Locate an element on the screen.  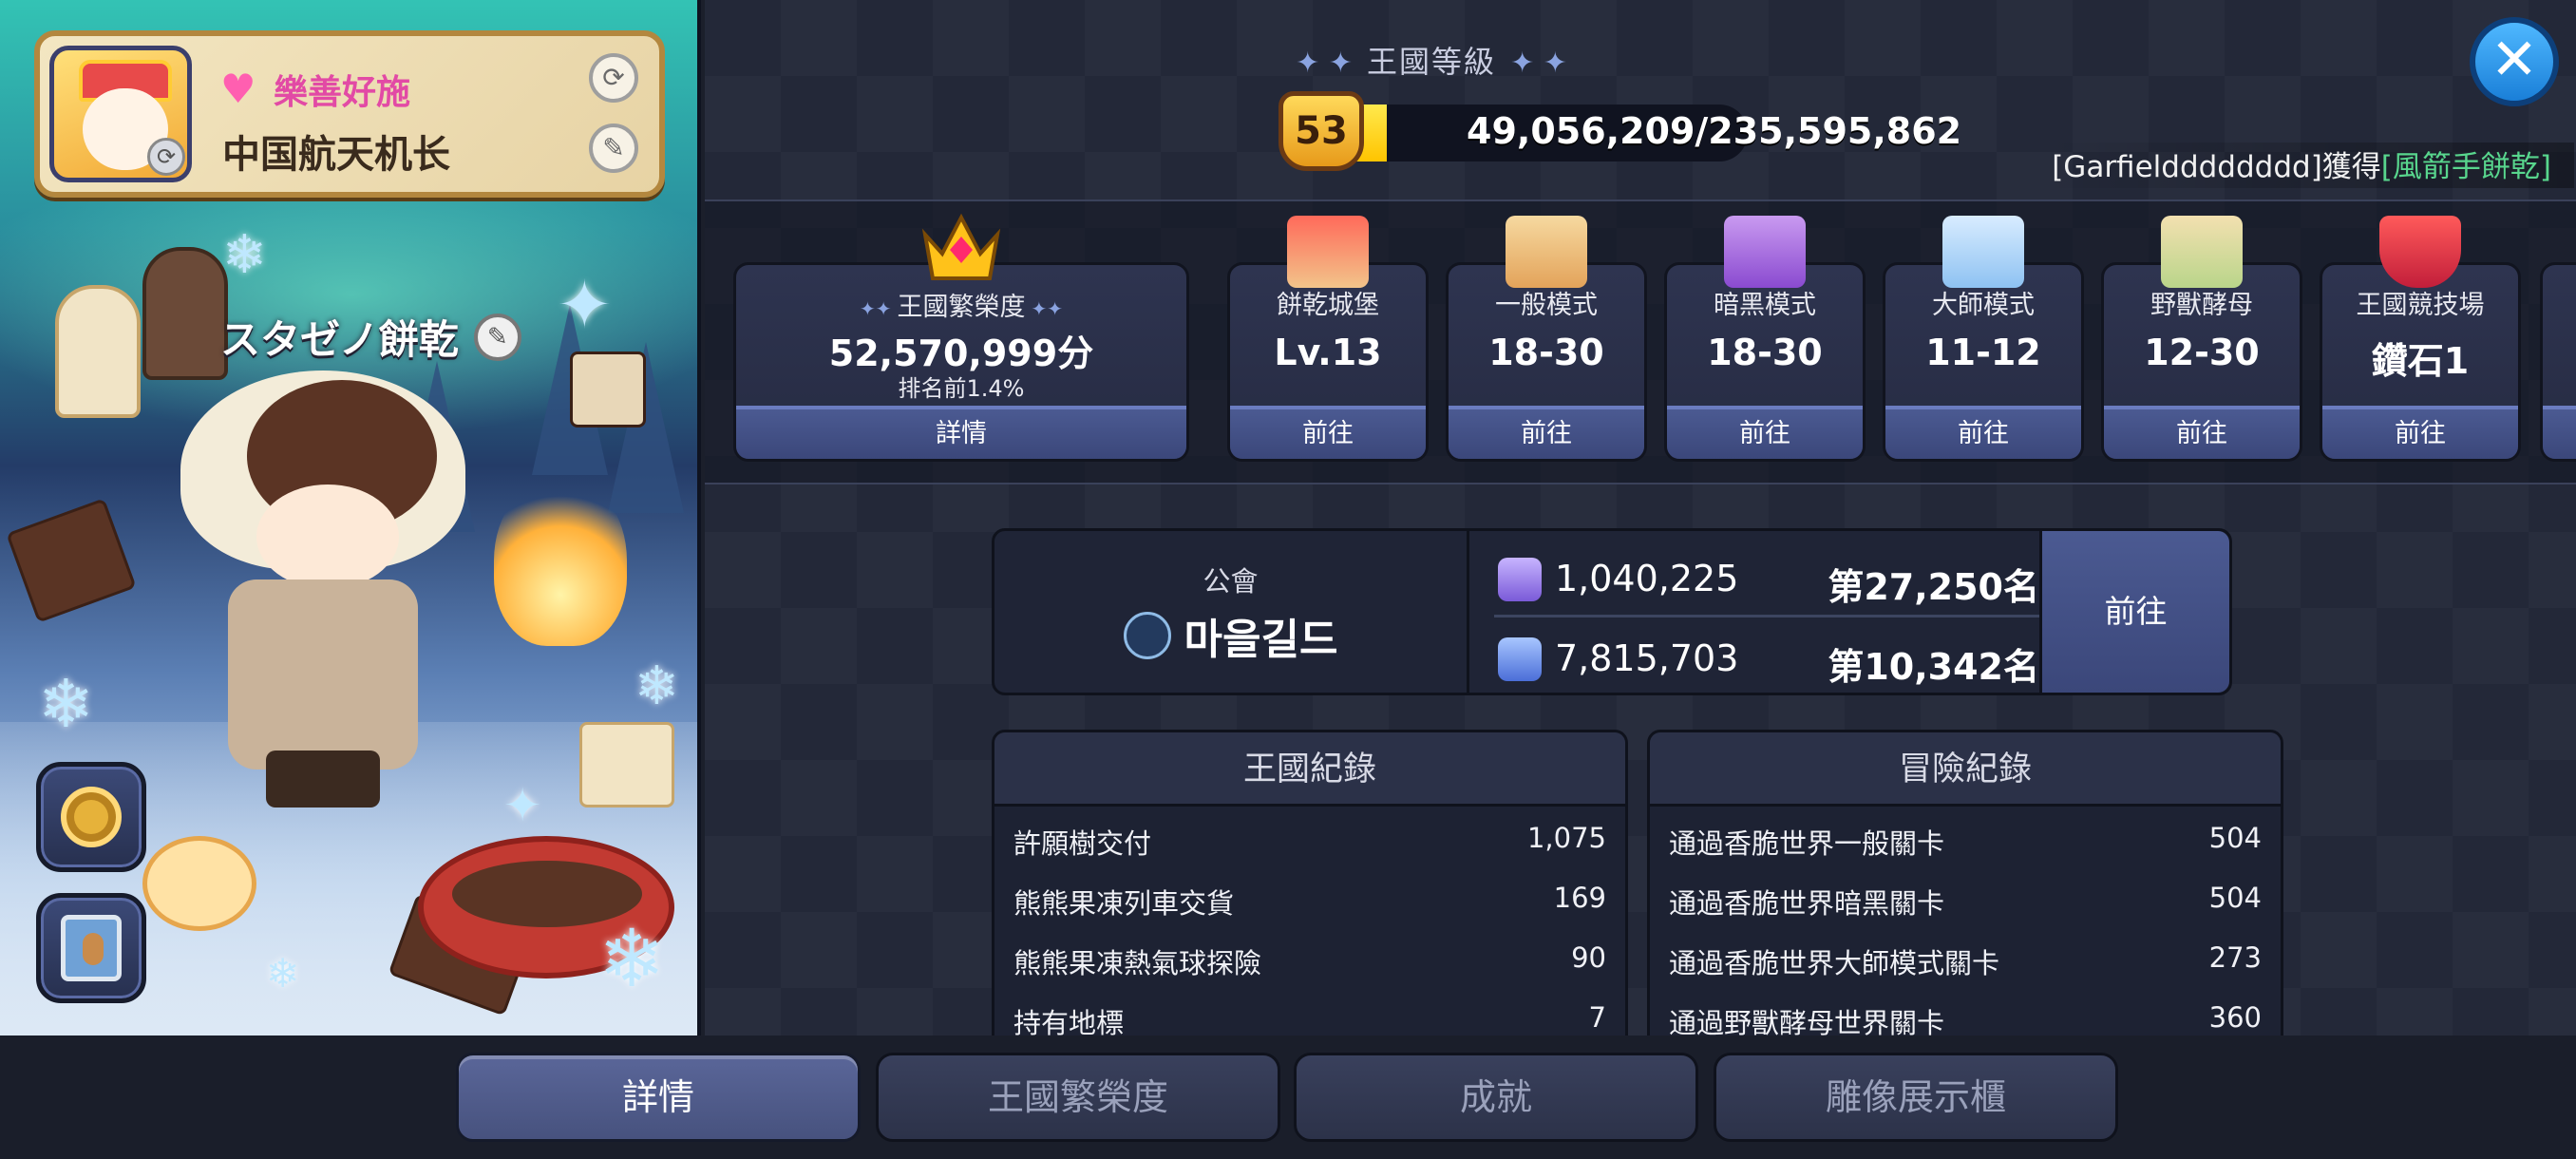
profile-card: ⟳ ♥ 樂善好施 中国航天机长 ⟳ ✎ is located at coordinates (349, 114).